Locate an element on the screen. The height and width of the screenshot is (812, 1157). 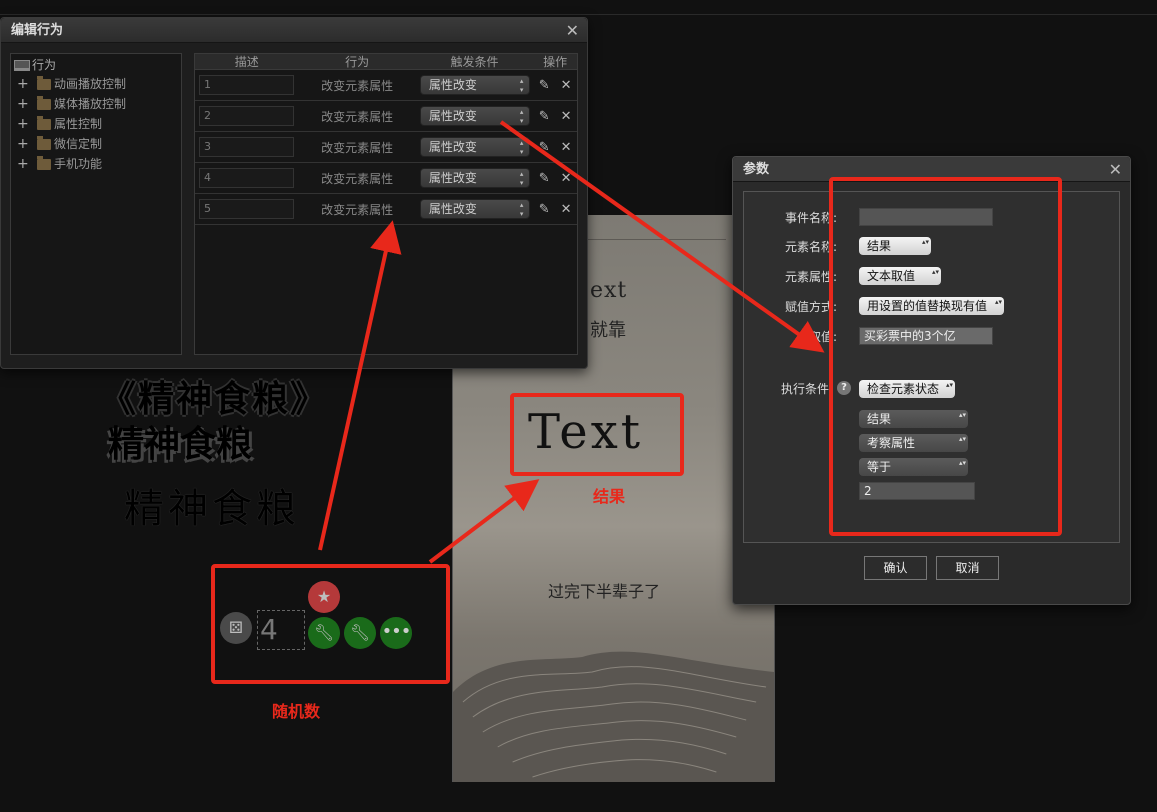
arrow-random-to-row5 is located at coordinates (360, 385).